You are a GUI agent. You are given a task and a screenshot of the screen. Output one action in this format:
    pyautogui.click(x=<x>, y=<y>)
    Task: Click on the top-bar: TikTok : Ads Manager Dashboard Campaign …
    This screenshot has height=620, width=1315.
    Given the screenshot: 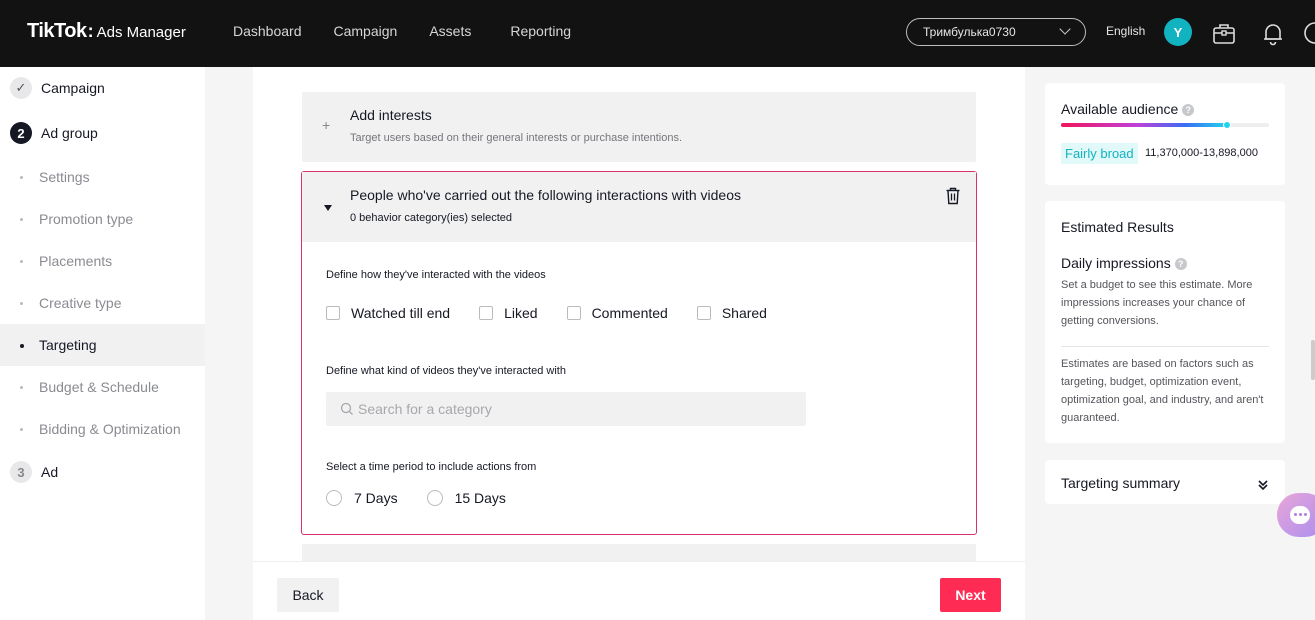 What is the action you would take?
    pyautogui.click(x=657, y=33)
    